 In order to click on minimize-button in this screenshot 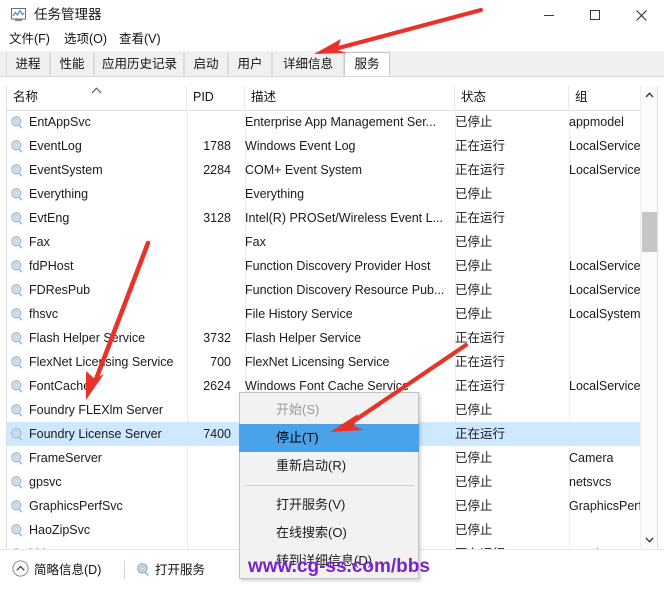, I will do `click(549, 15)`.